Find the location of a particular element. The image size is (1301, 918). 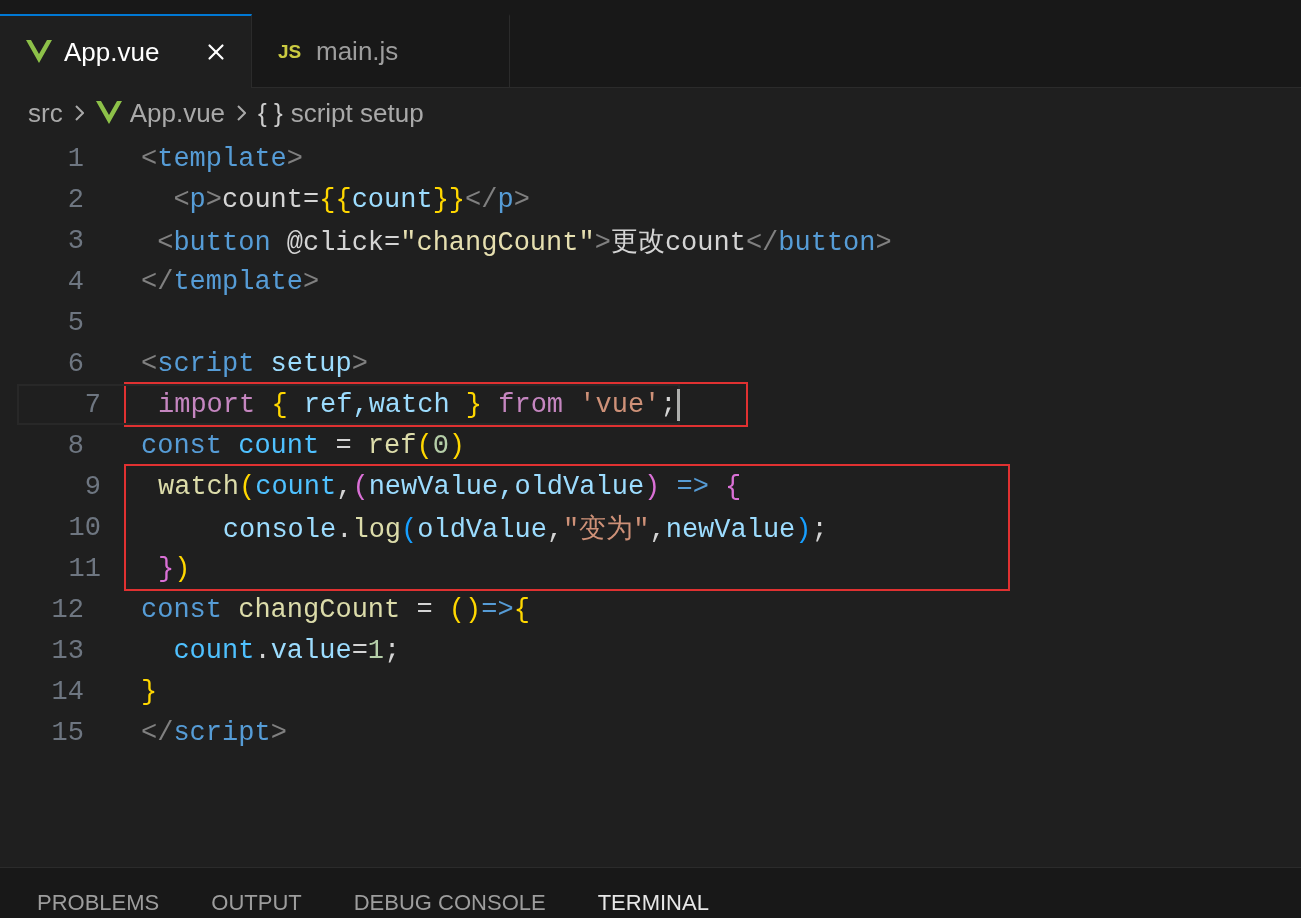

line-number: 5 is located at coordinates (75, 322).